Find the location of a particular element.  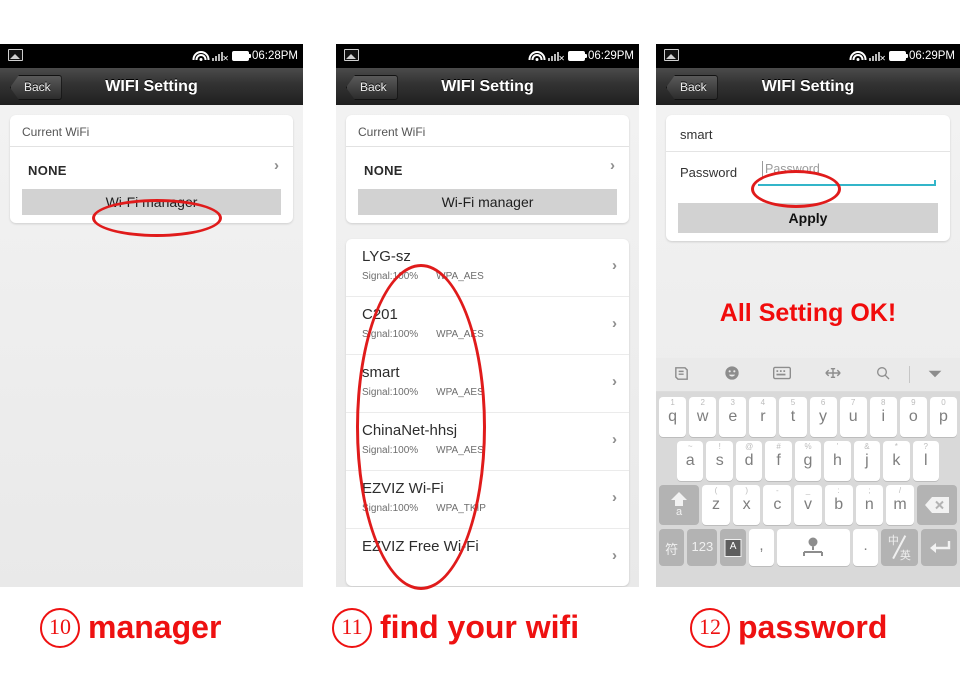

password-input: Password is located at coordinates (847, 173).